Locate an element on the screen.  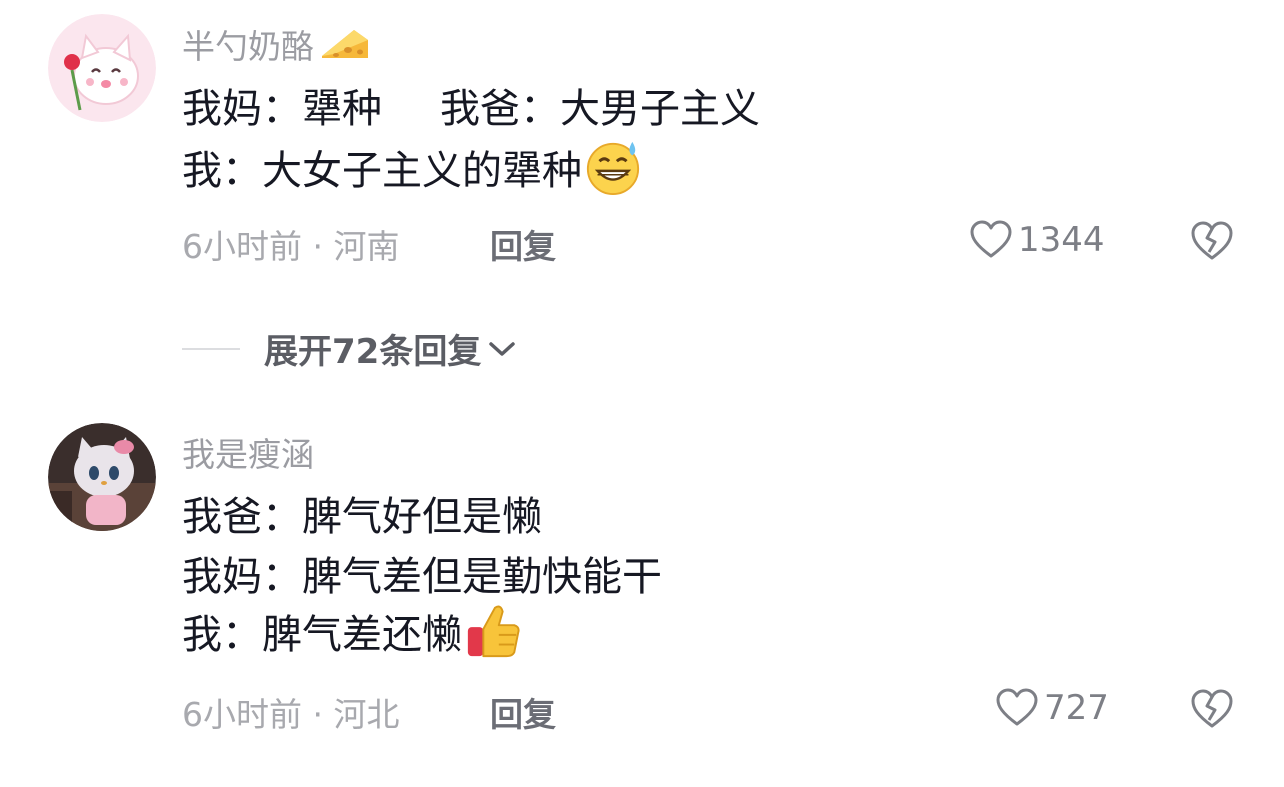
comment-meta: 6小时前 · 河北 is located at coordinates (291, 712).